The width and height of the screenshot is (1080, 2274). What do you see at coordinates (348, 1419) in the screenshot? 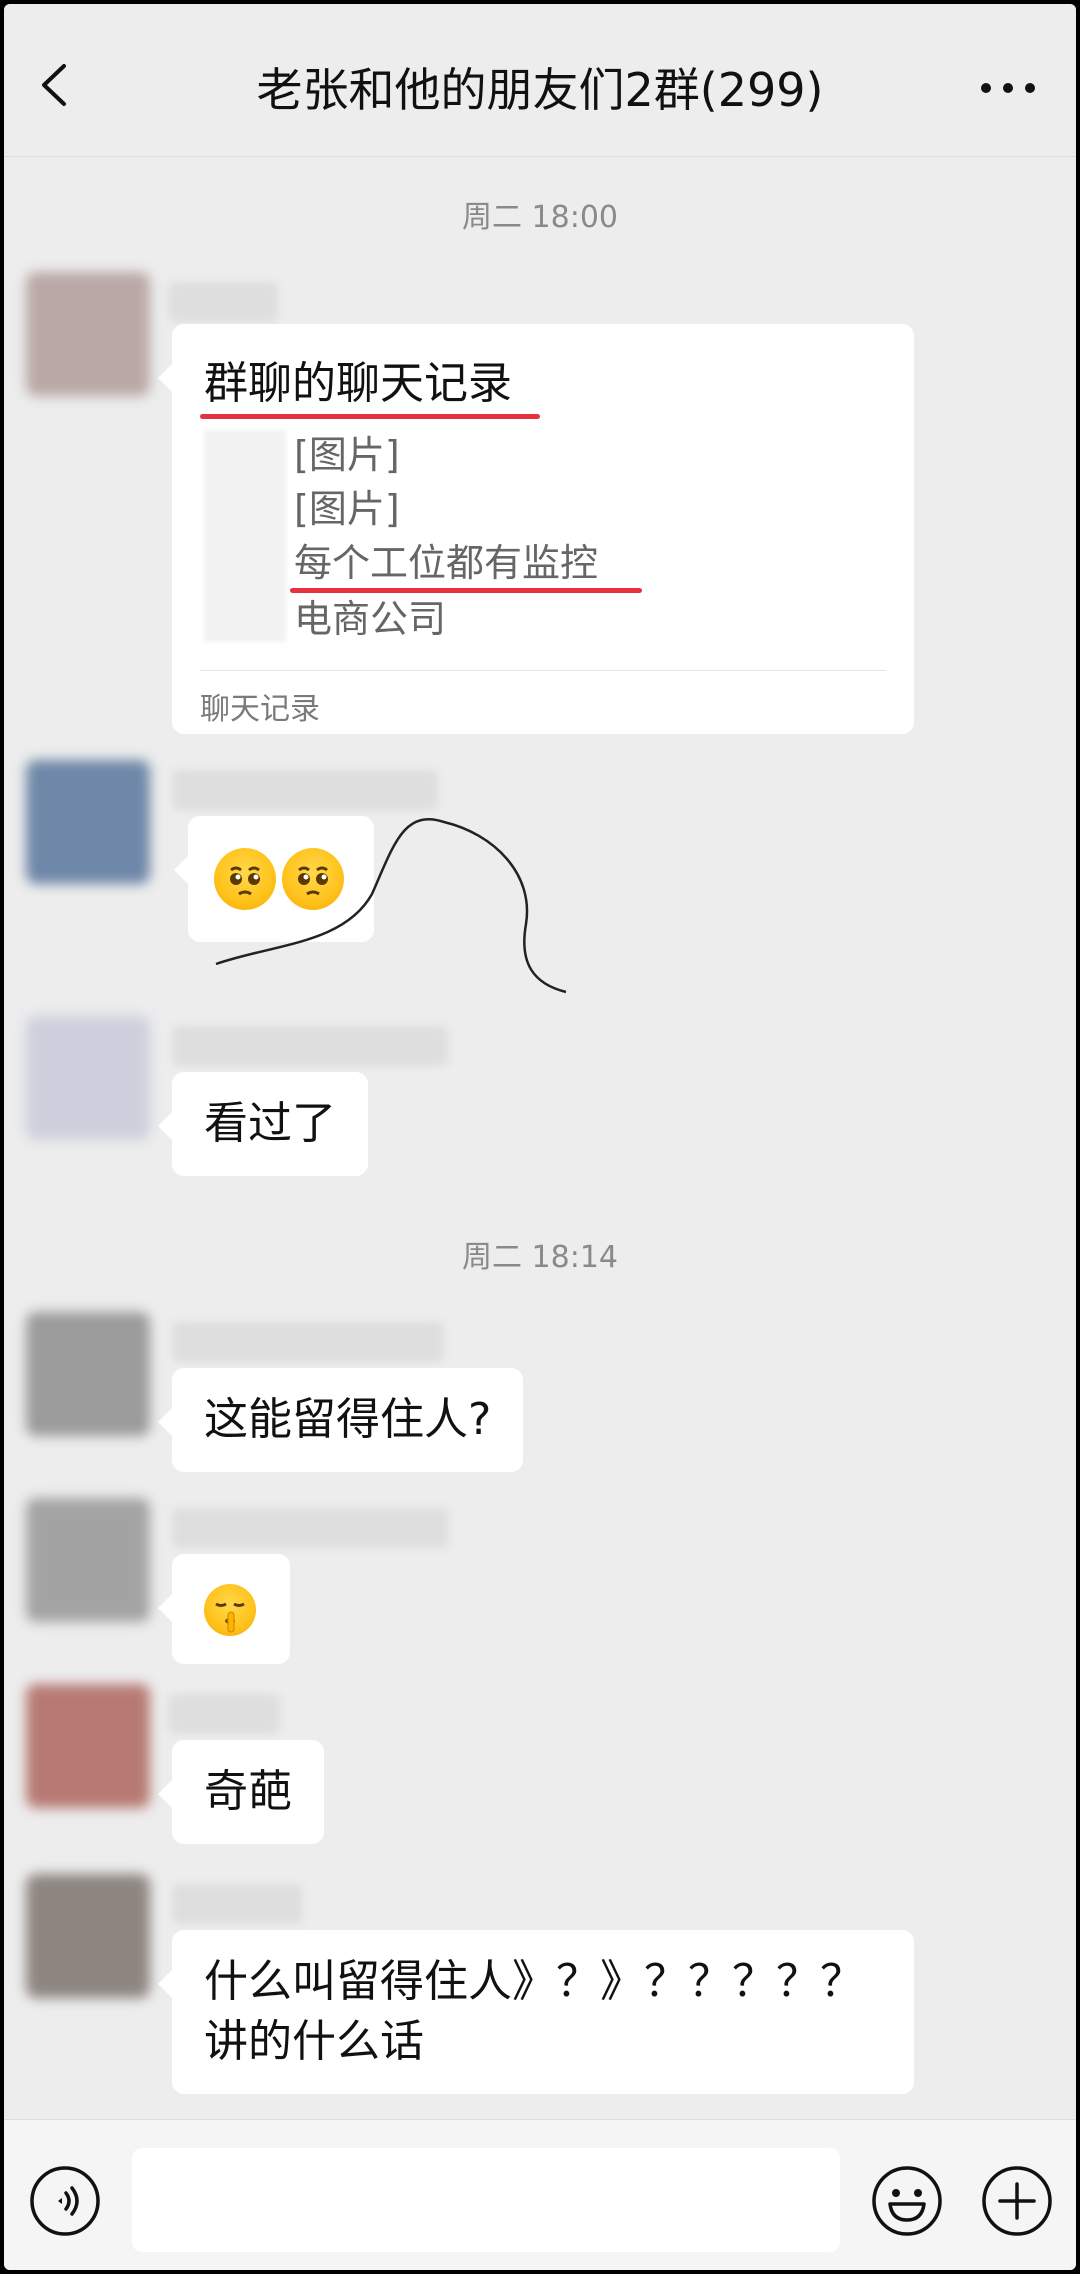
I see `message-text: 这能留得住人?` at bounding box center [348, 1419].